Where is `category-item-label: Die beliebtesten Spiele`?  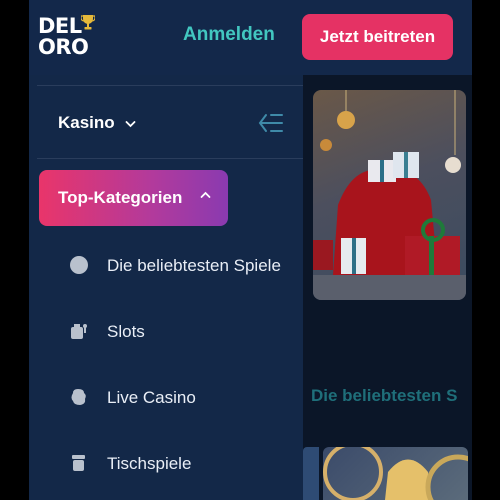
category-item-label: Die beliebtesten Spiele is located at coordinates (194, 265).